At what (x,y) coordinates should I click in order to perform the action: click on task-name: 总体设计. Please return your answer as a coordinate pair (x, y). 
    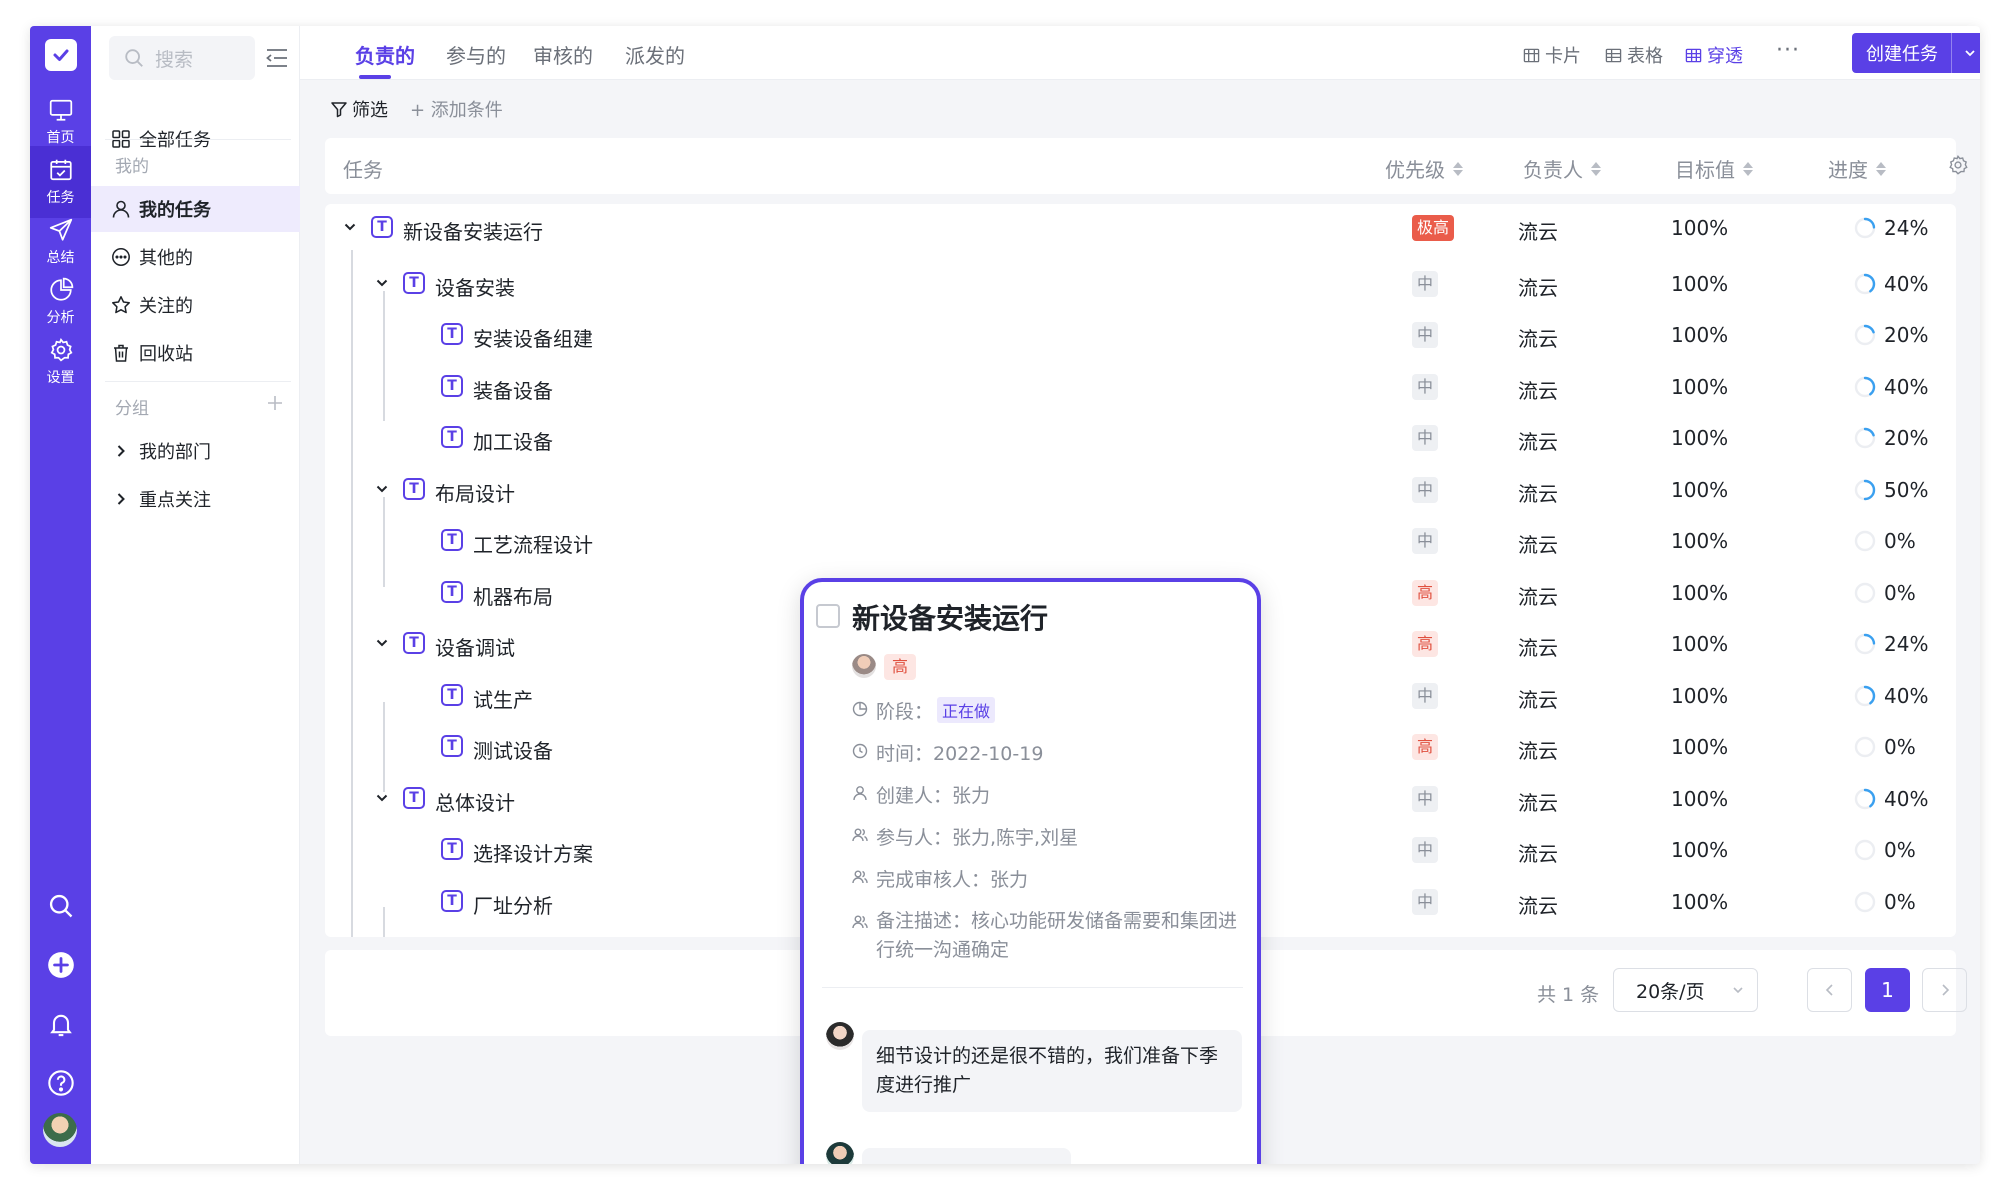
    Looking at the image, I should click on (475, 801).